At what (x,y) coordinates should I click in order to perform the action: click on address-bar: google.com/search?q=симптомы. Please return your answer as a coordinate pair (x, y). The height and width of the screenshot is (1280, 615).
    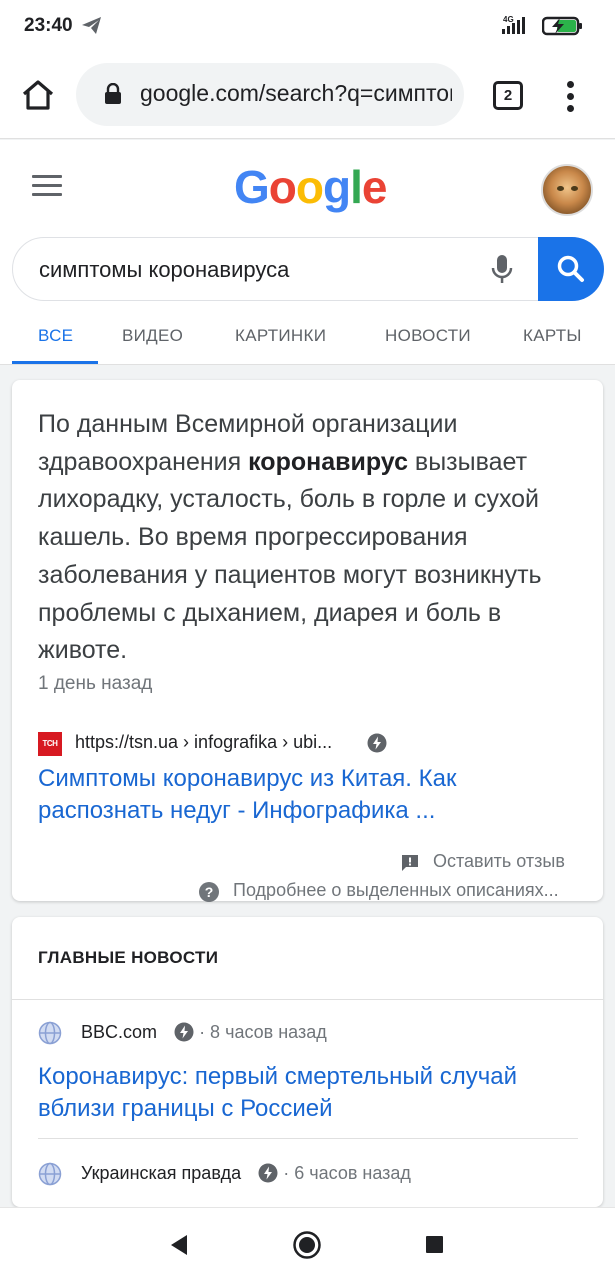
    Looking at the image, I should click on (270, 94).